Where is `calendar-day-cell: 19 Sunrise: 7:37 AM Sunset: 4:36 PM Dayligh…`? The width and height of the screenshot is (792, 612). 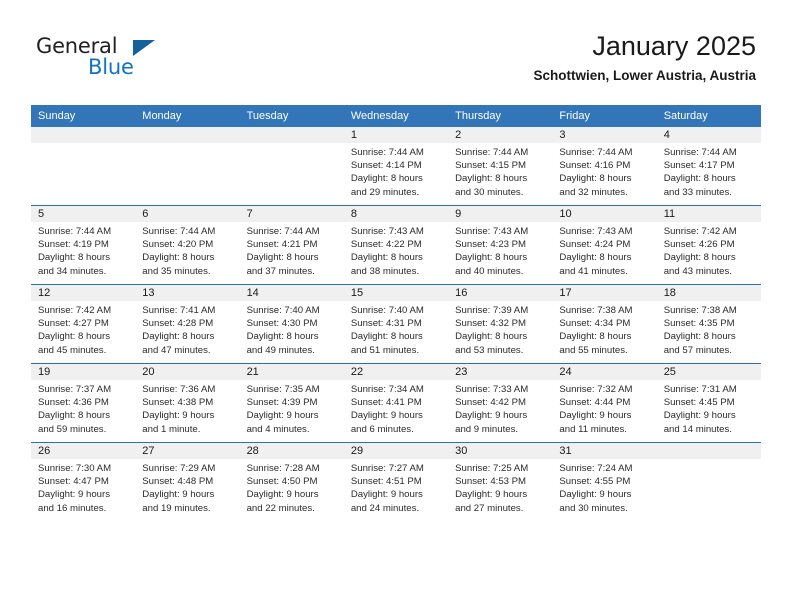 calendar-day-cell: 19 Sunrise: 7:37 AM Sunset: 4:36 PM Dayligh… is located at coordinates (83, 403).